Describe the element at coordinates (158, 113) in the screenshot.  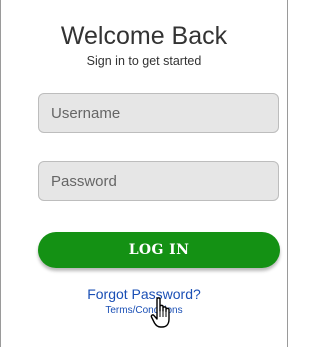
I see `username-input` at that location.